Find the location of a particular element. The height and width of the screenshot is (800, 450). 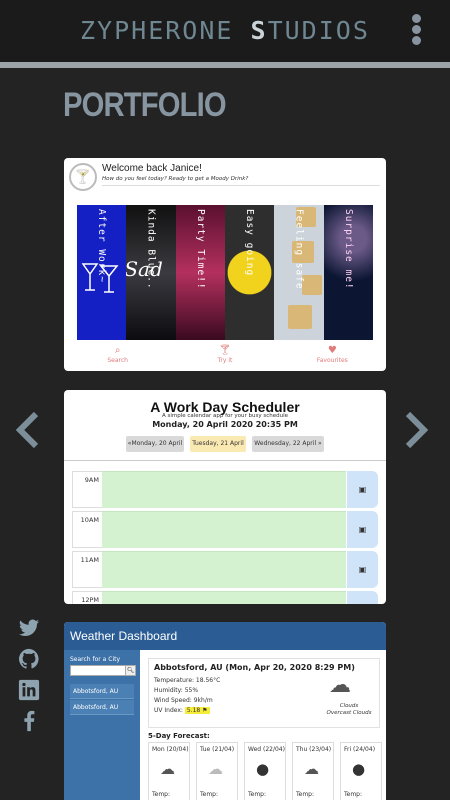

sad-overlay-text: Sad is located at coordinates (144, 269).